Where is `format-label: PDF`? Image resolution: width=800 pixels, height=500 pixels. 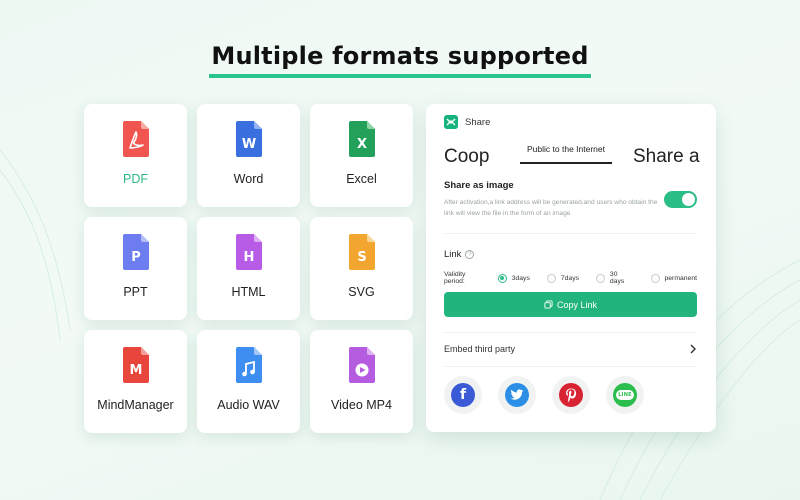 format-label: PDF is located at coordinates (135, 179).